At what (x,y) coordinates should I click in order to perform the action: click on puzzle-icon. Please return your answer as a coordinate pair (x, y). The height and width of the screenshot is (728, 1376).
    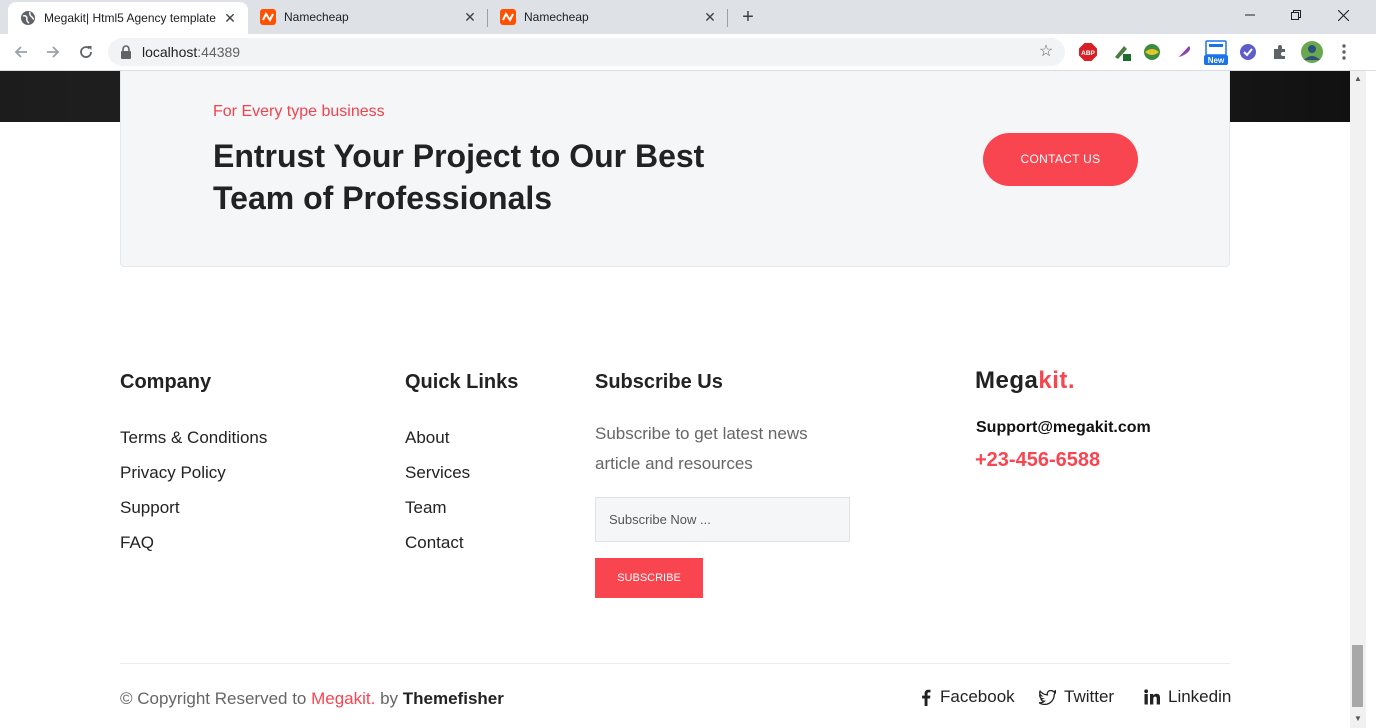
    Looking at the image, I should click on (1280, 52).